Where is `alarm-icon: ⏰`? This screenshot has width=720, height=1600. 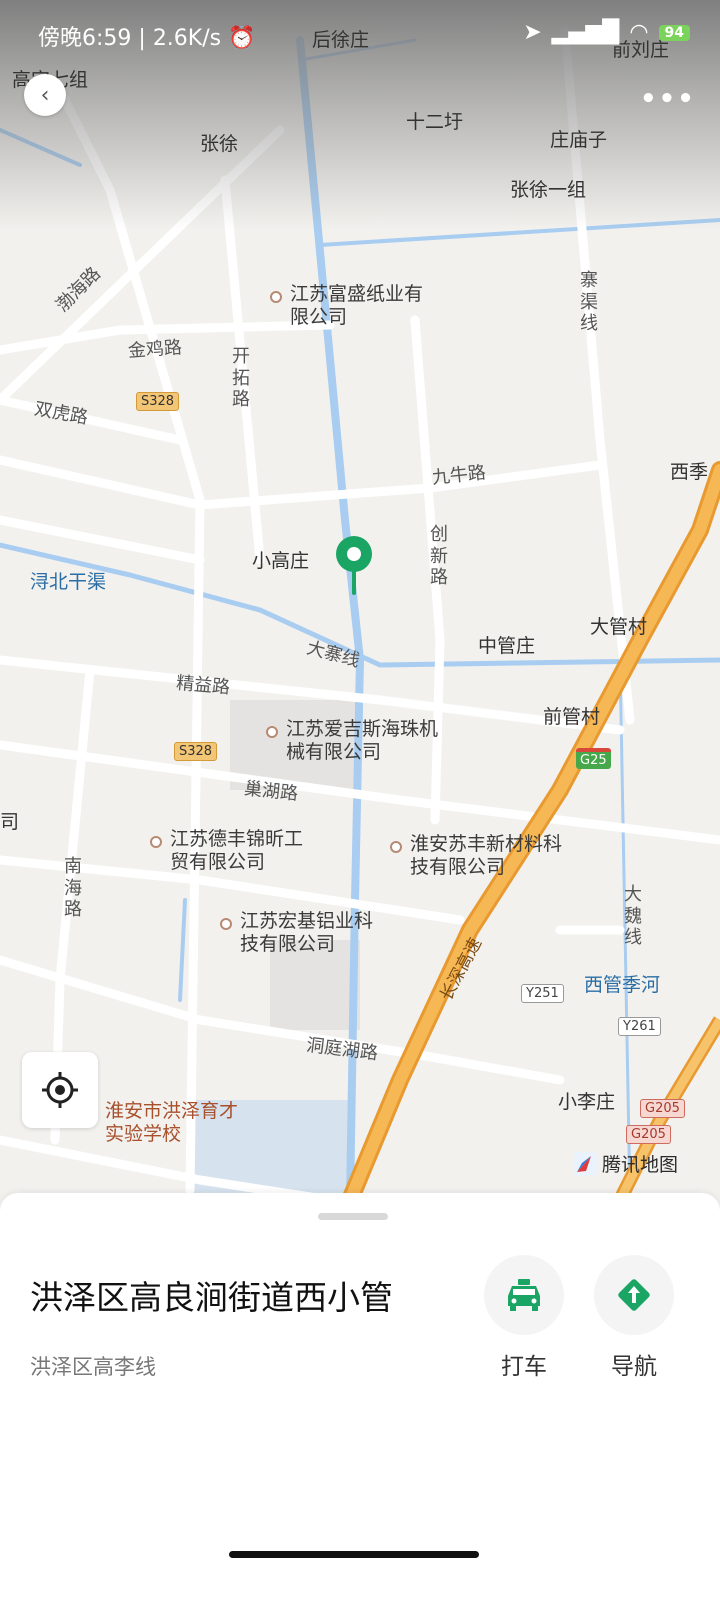 alarm-icon: ⏰ is located at coordinates (242, 38).